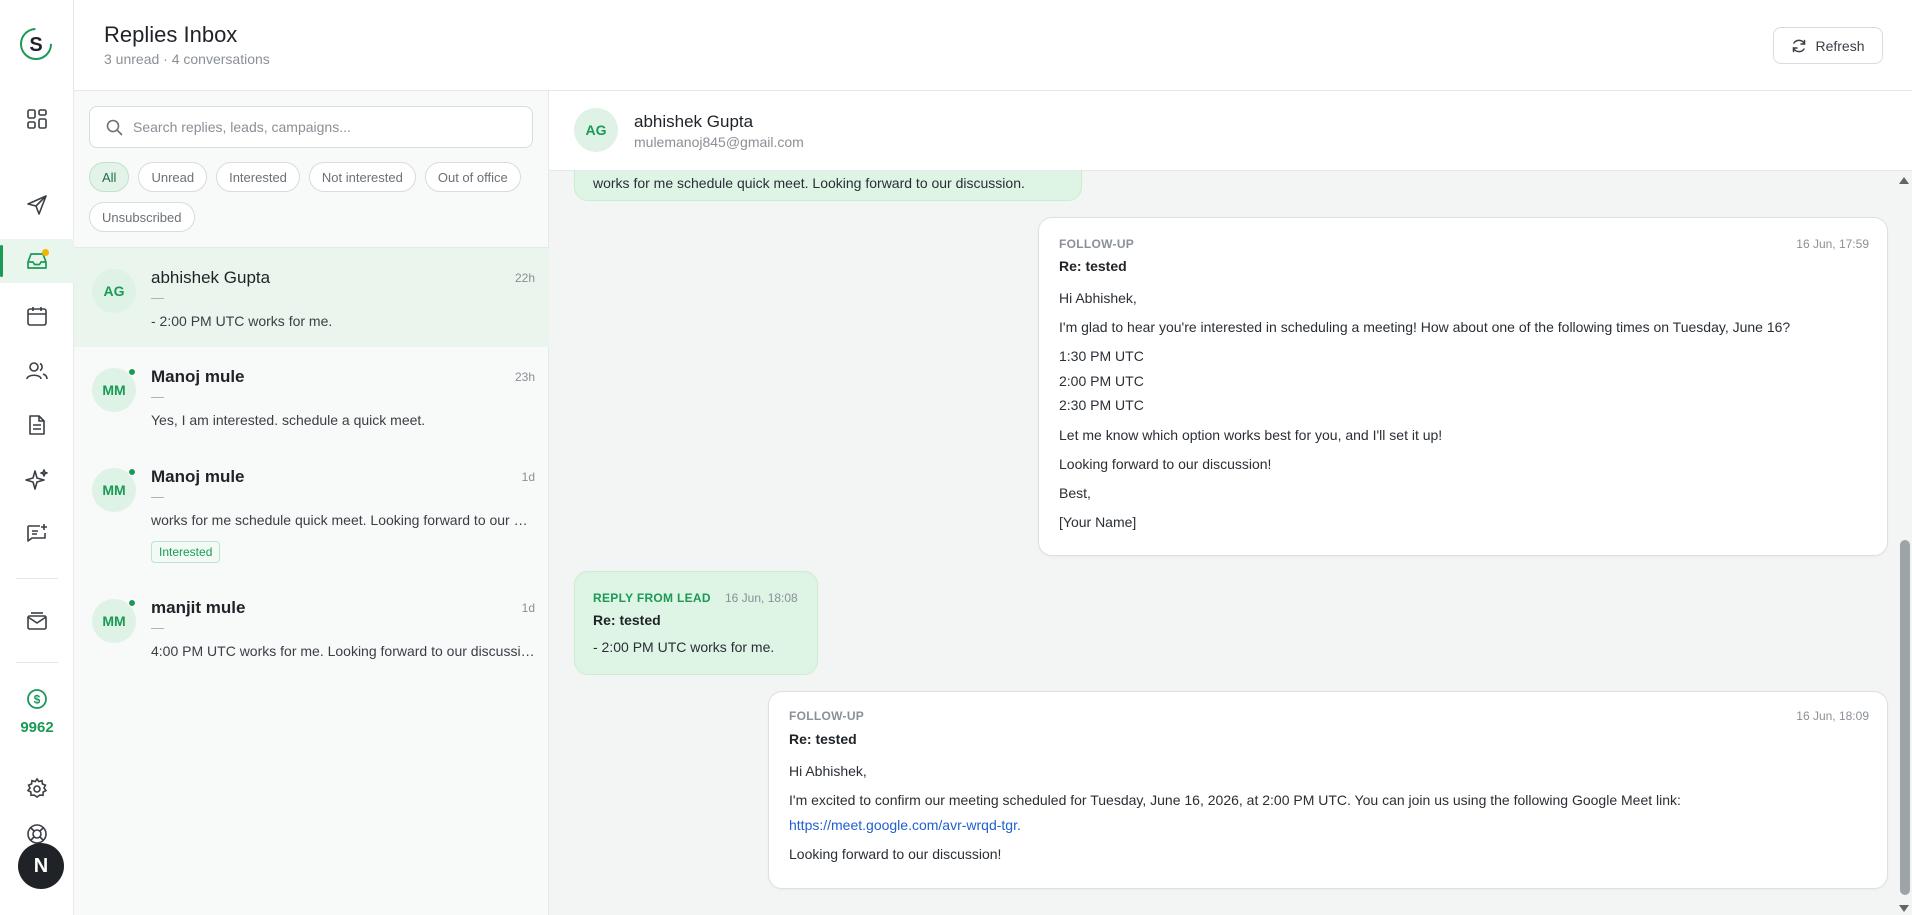 This screenshot has height=915, width=1912. I want to click on thread-contact-name: abhishek Gupta, so click(694, 121).